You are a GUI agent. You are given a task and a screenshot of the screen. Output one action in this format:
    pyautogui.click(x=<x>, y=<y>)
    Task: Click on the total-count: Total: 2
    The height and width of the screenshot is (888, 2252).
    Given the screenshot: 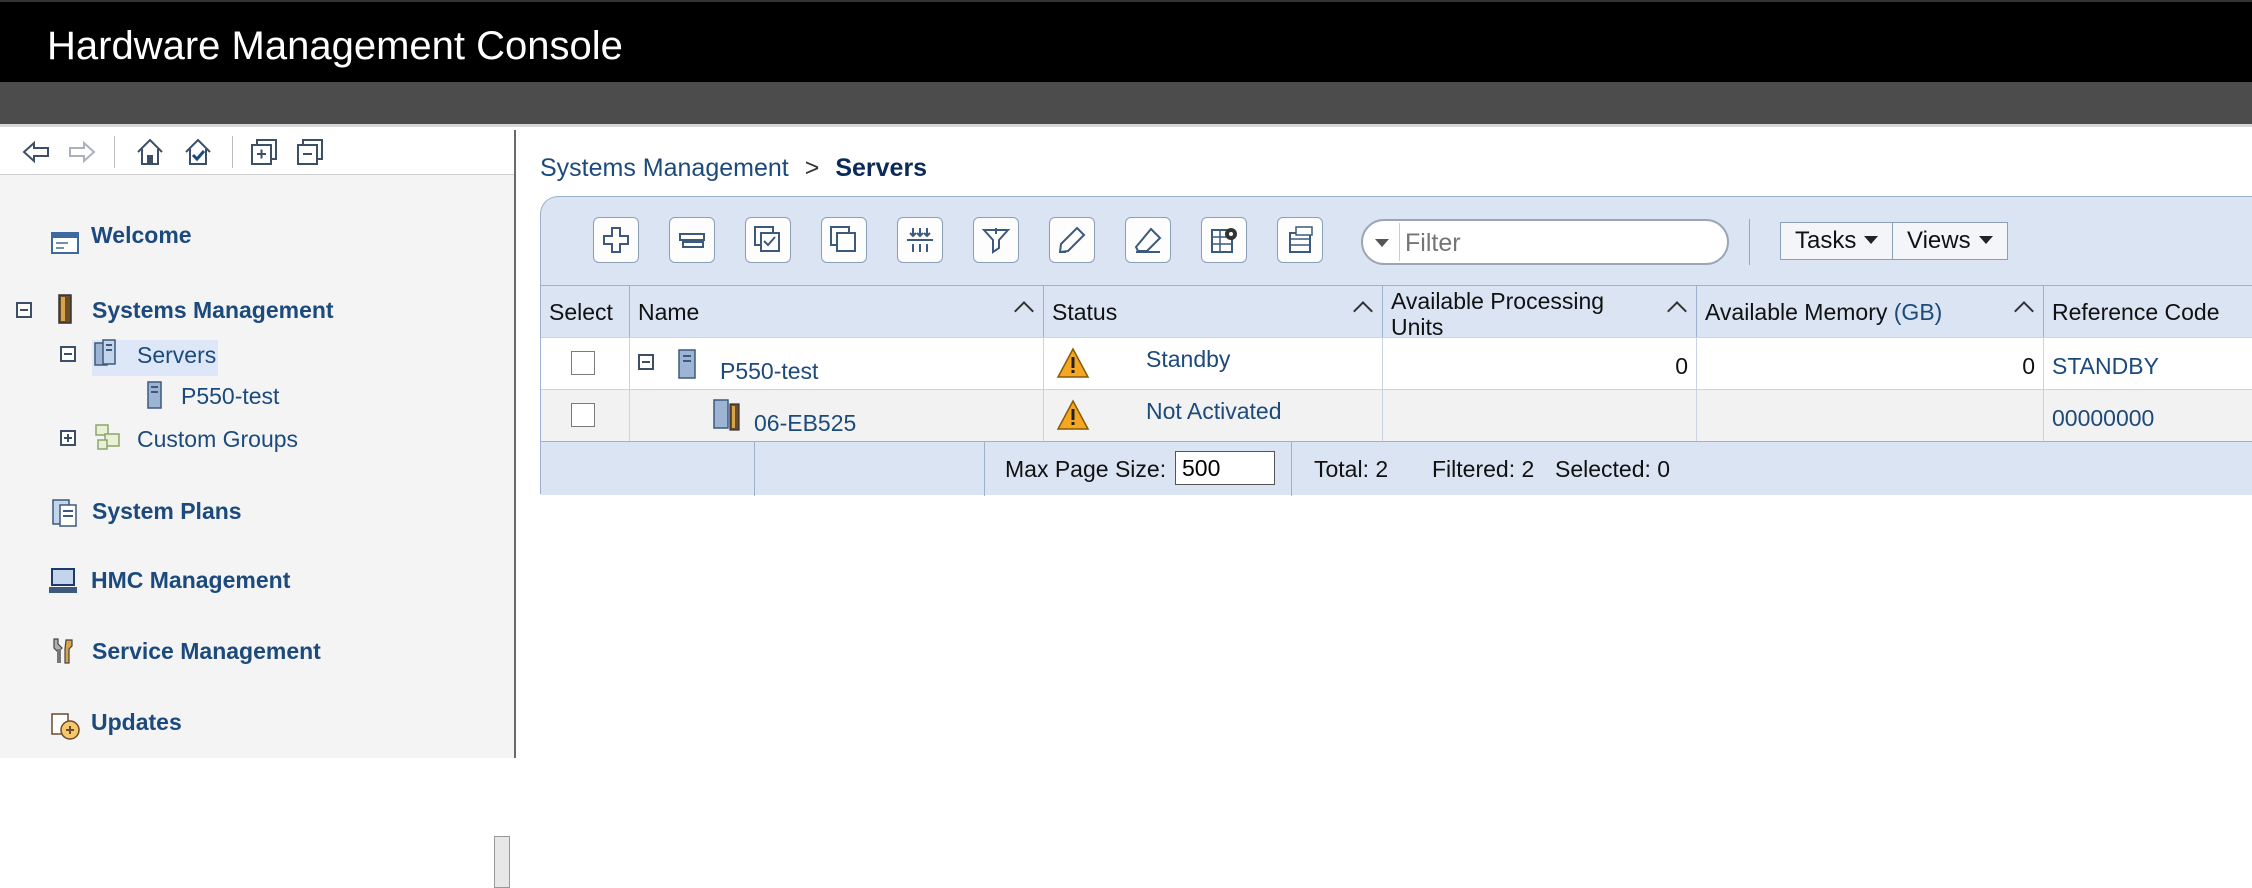 What is the action you would take?
    pyautogui.click(x=1351, y=469)
    